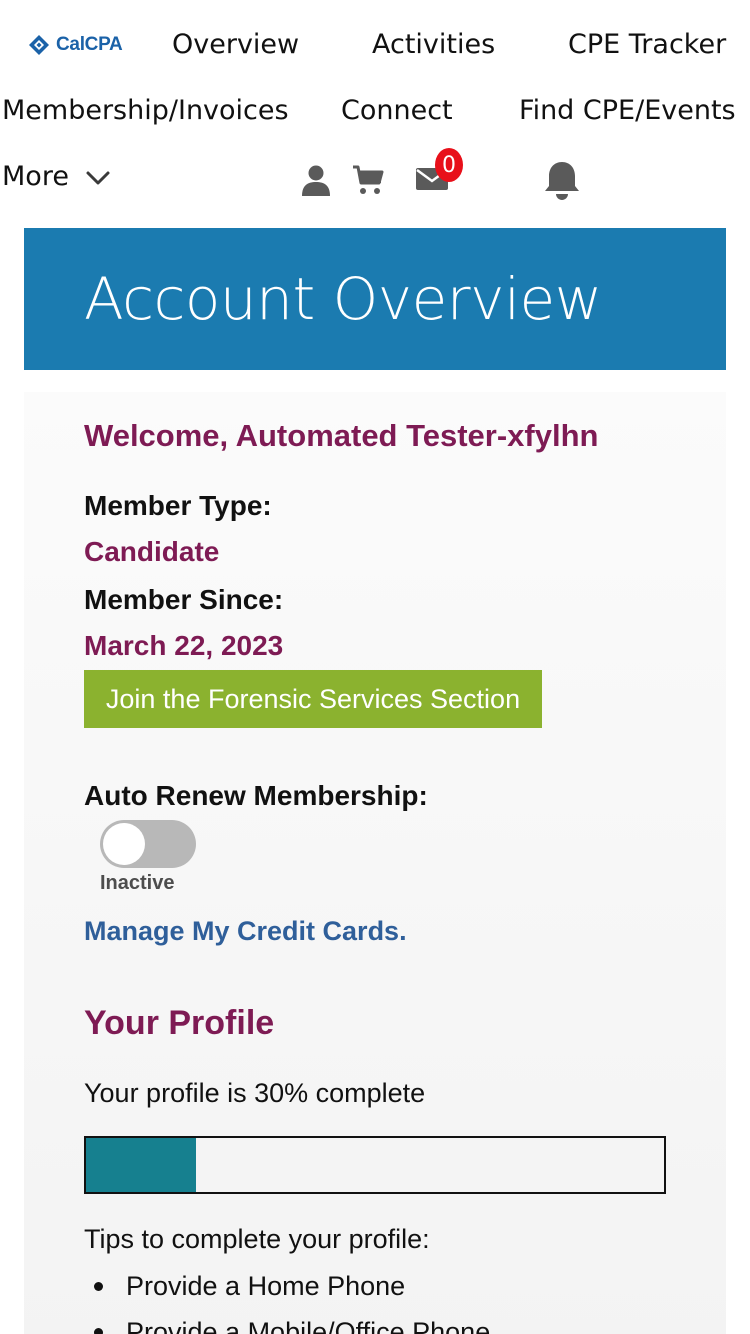 This screenshot has height=1334, width=750. Describe the element at coordinates (397, 110) in the screenshot. I see `nav-connect: Connect` at that location.